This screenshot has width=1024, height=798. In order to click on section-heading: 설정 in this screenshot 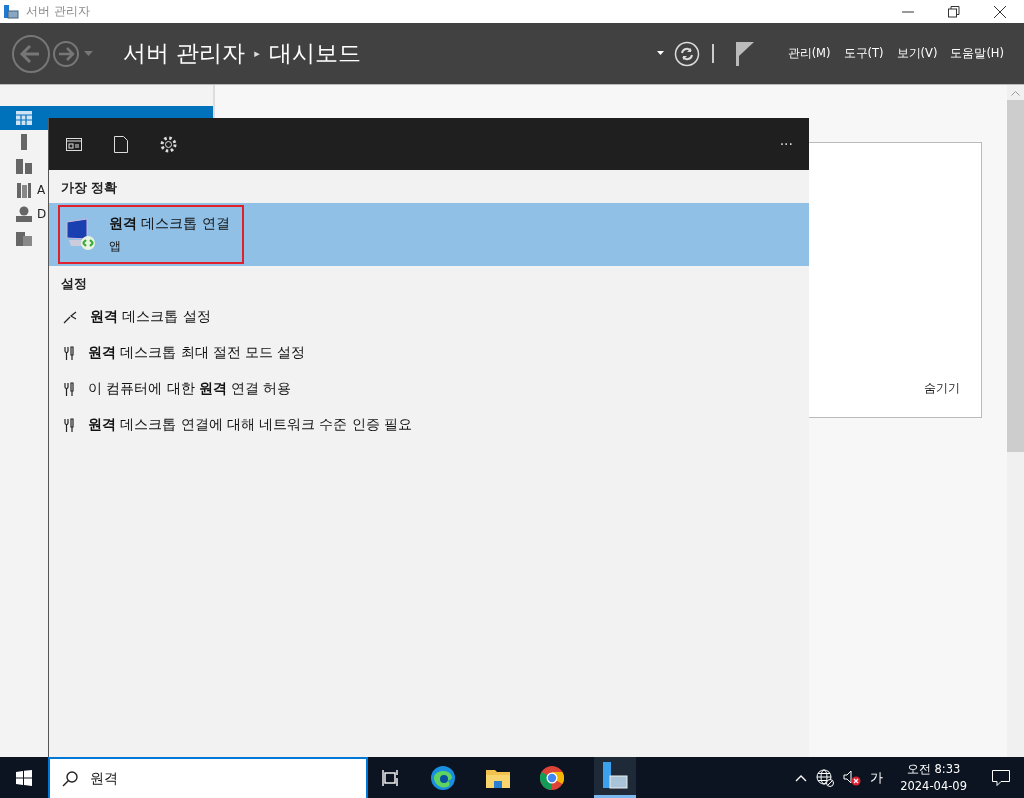, I will do `click(74, 284)`.